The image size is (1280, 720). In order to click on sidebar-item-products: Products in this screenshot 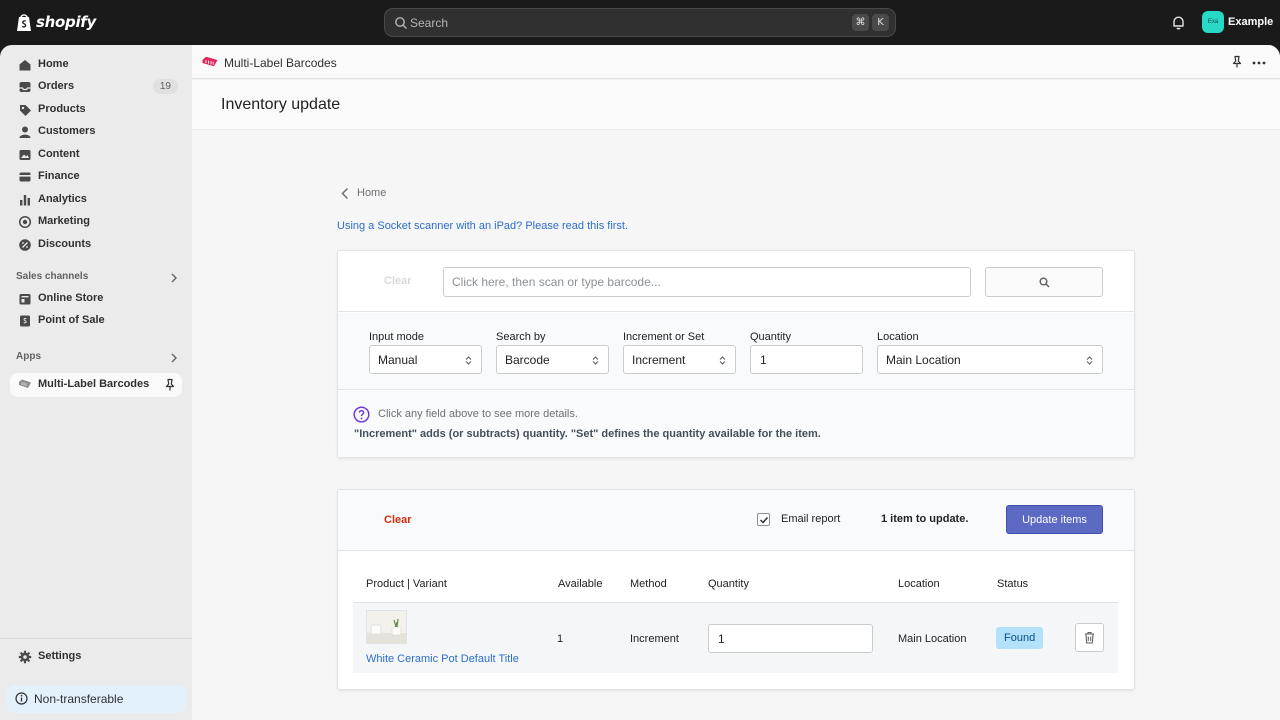, I will do `click(96, 110)`.